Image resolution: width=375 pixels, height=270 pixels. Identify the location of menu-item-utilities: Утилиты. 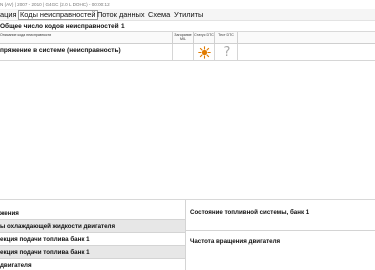
(188, 15).